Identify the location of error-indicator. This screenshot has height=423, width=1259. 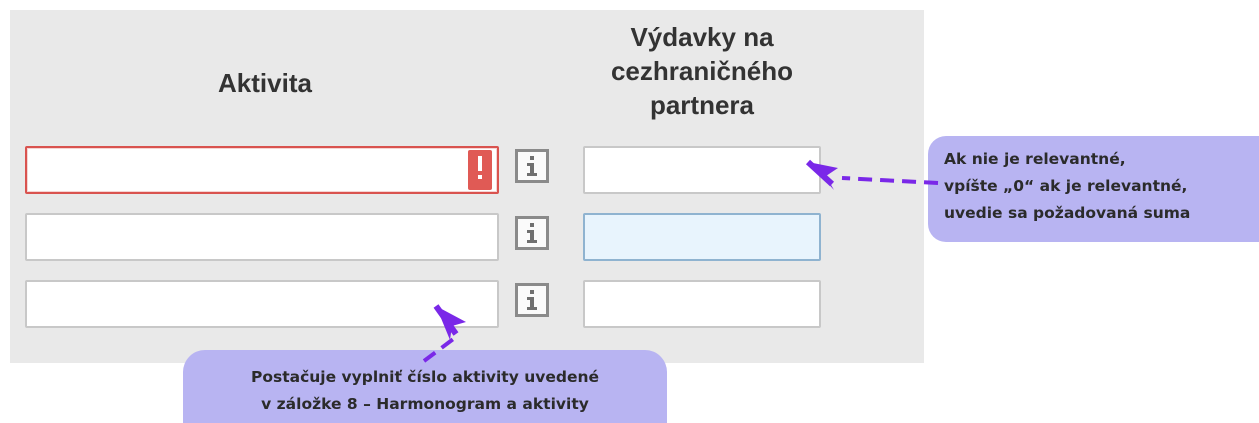
(480, 170).